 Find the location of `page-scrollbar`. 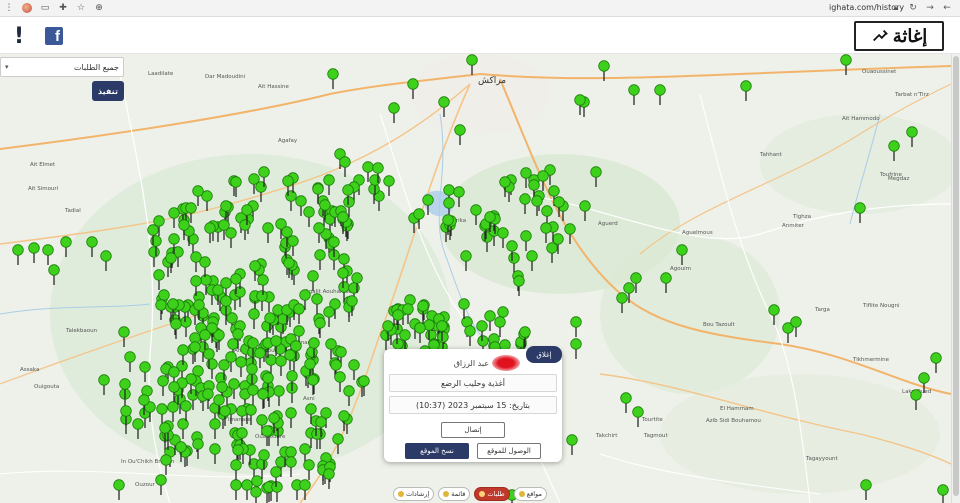

page-scrollbar is located at coordinates (955, 278).